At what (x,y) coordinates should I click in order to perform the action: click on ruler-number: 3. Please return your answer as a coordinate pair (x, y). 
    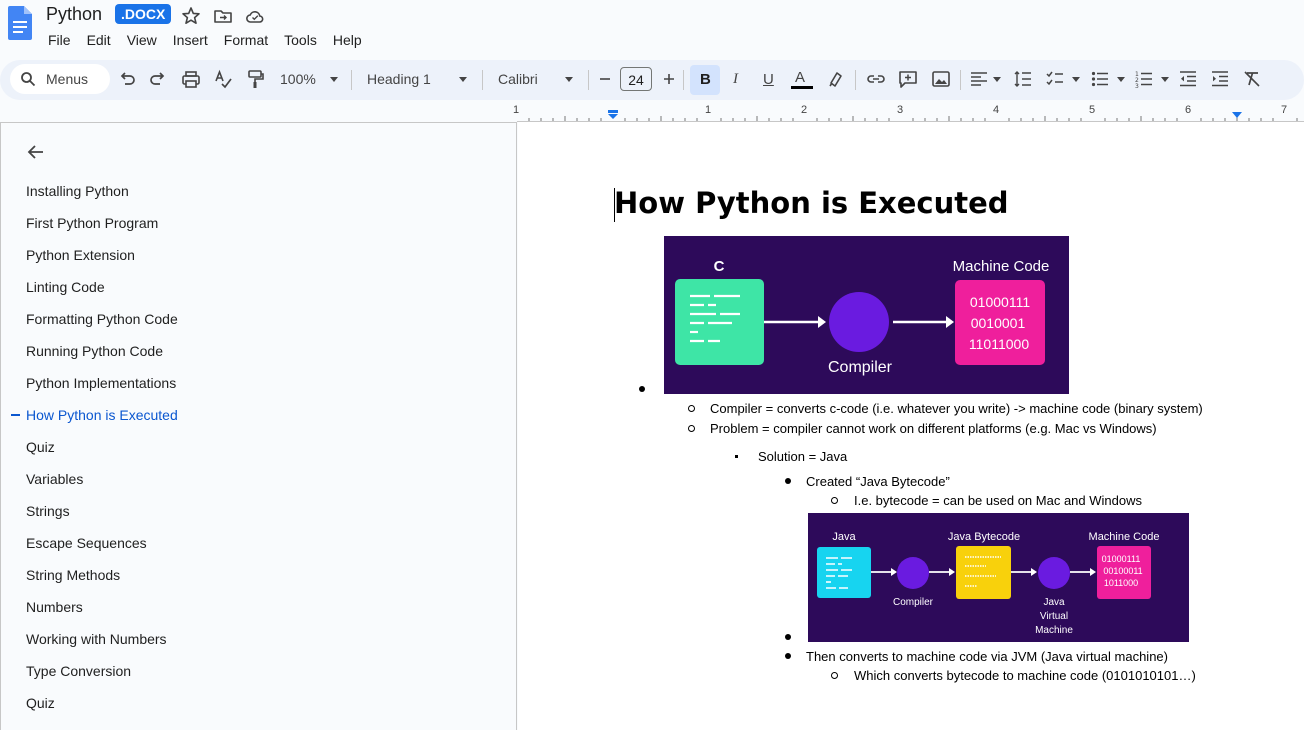
    Looking at the image, I should click on (900, 110).